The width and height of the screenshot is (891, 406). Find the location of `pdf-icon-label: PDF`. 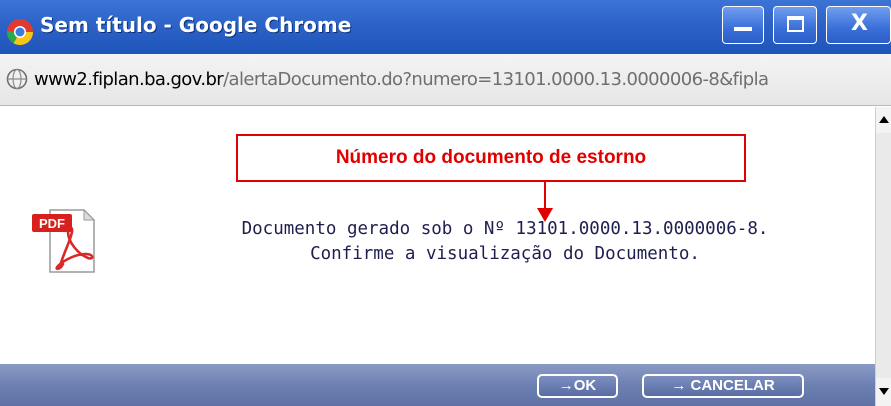

pdf-icon-label: PDF is located at coordinates (52, 223).